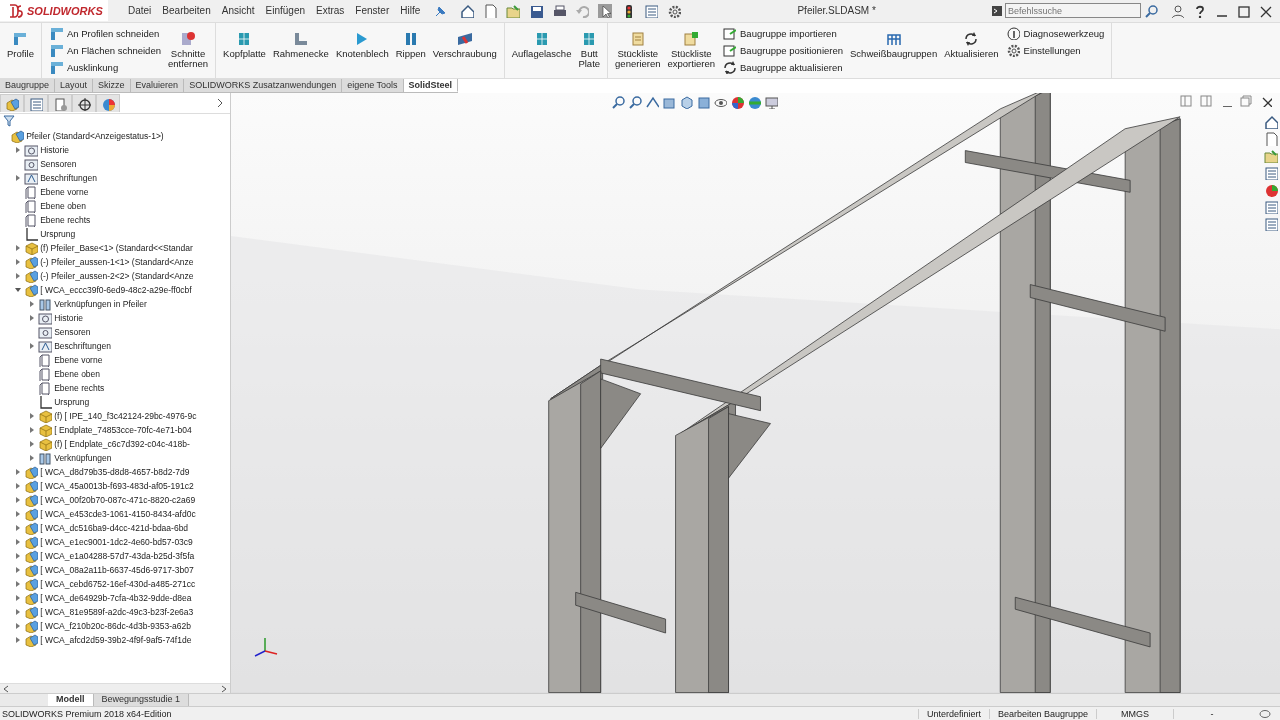 This screenshot has width=1280, height=720. Describe the element at coordinates (467, 10) in the screenshot. I see `home-icon` at that location.